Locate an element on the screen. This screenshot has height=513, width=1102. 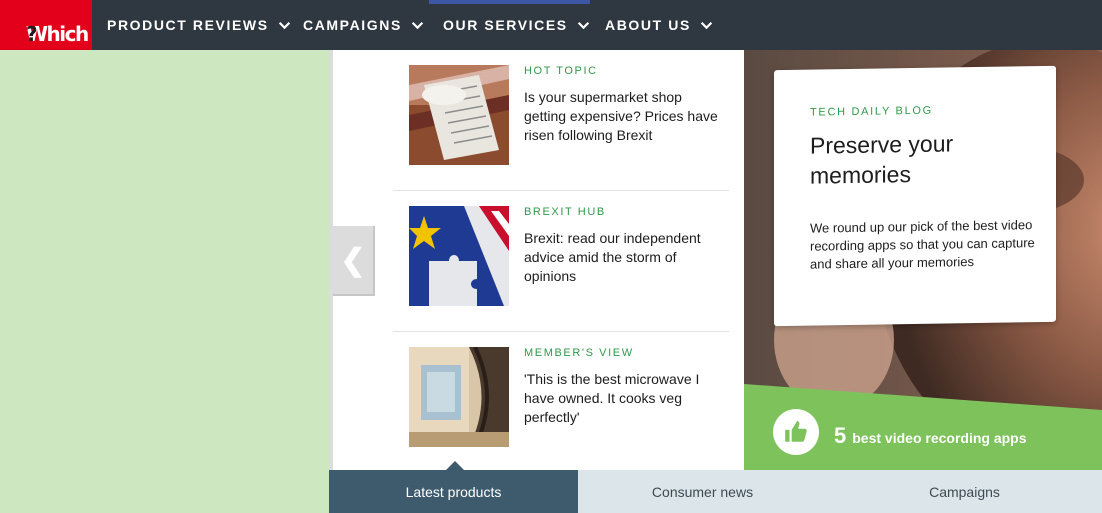
tab-campaigns: Campaigns is located at coordinates (964, 491).